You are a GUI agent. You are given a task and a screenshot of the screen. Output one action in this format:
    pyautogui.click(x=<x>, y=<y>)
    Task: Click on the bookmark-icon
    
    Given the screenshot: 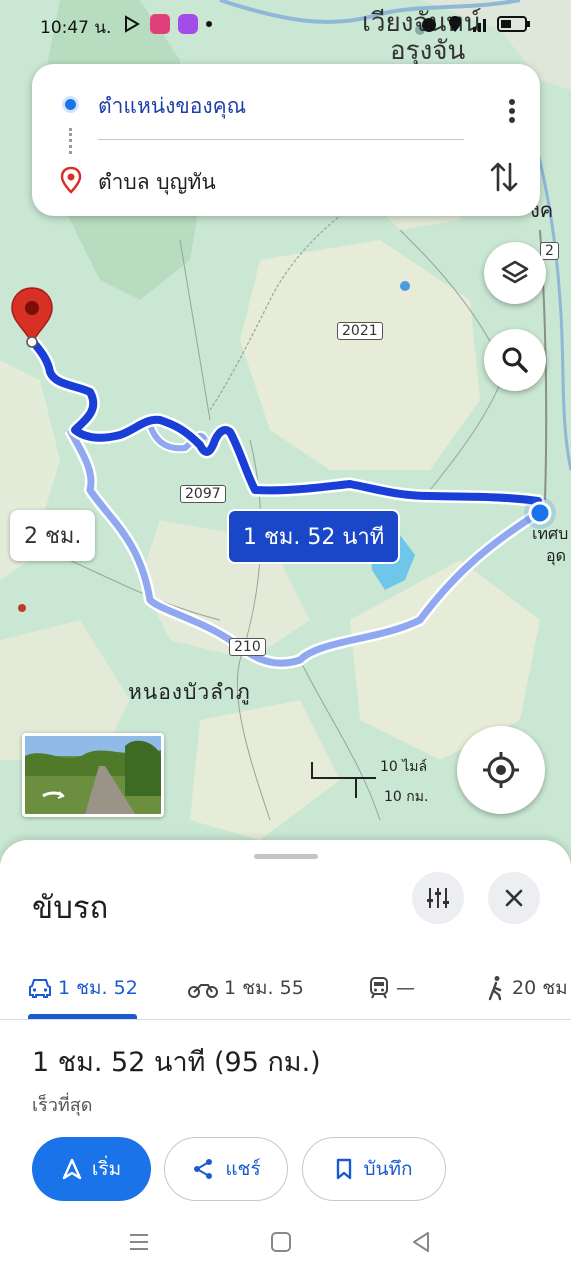 What is the action you would take?
    pyautogui.click(x=344, y=1169)
    